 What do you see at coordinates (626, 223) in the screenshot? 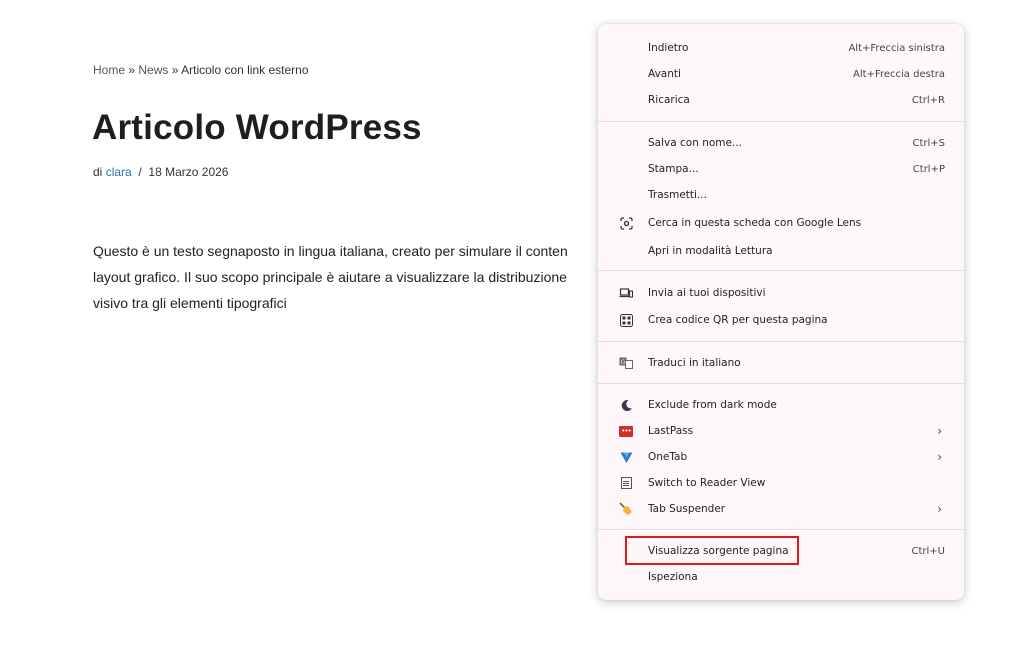
I see `google-lens-icon` at bounding box center [626, 223].